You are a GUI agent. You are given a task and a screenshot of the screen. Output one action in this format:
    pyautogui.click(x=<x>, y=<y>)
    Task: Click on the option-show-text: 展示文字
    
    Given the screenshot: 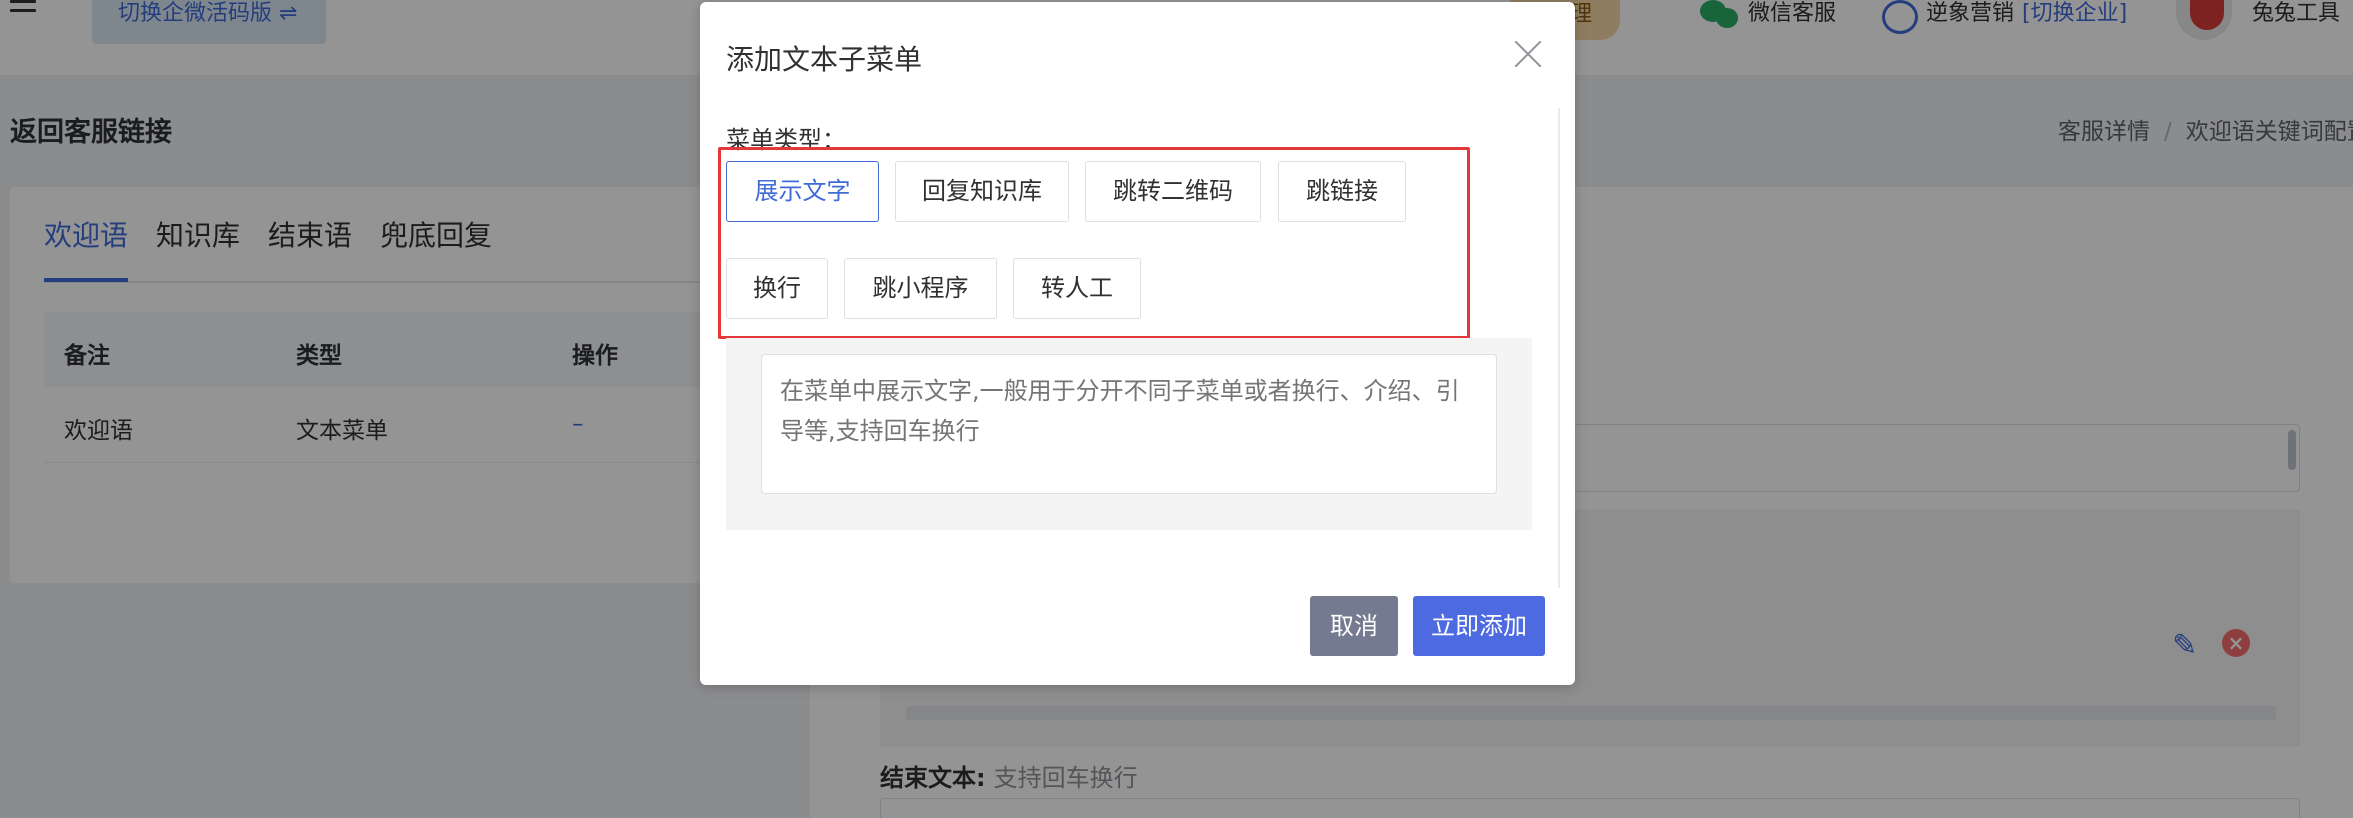 What is the action you would take?
    pyautogui.click(x=802, y=191)
    